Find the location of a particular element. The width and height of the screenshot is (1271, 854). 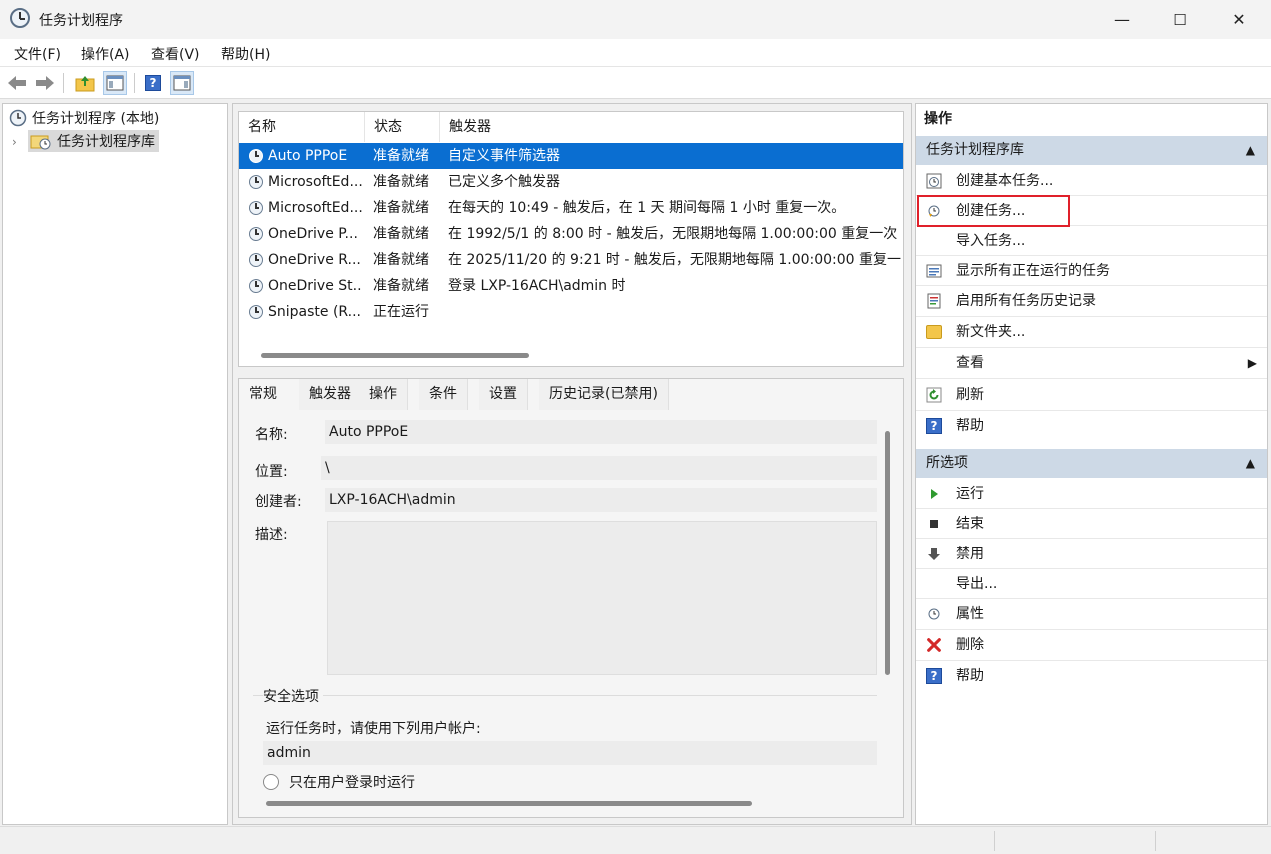

stop-icon is located at coordinates (934, 524).